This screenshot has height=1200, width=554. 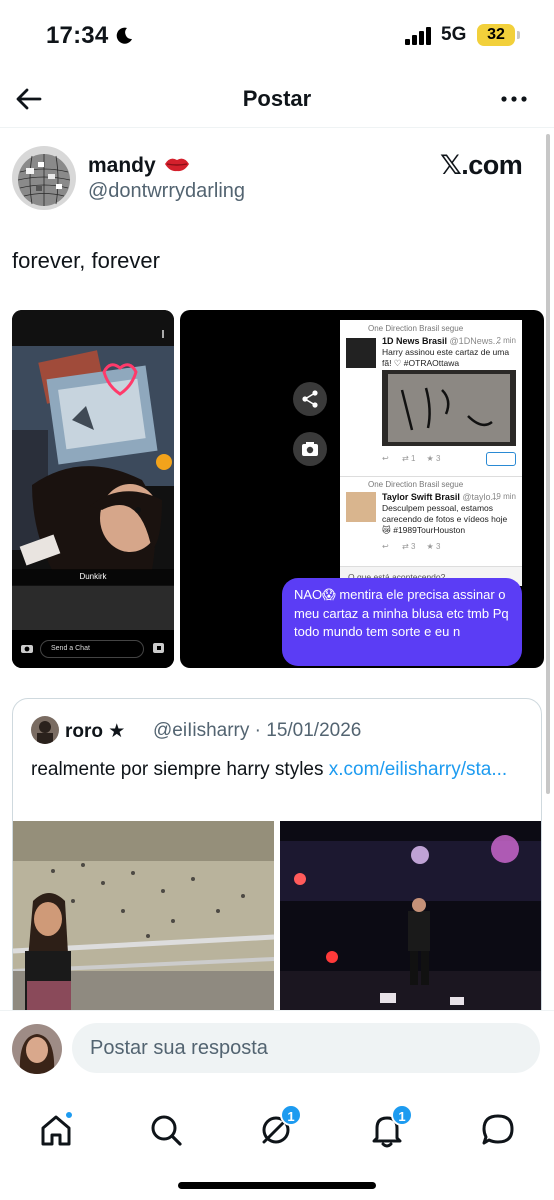 I want to click on quote-author-meta: @eiIisharry · 15/01/2026, so click(x=257, y=730).